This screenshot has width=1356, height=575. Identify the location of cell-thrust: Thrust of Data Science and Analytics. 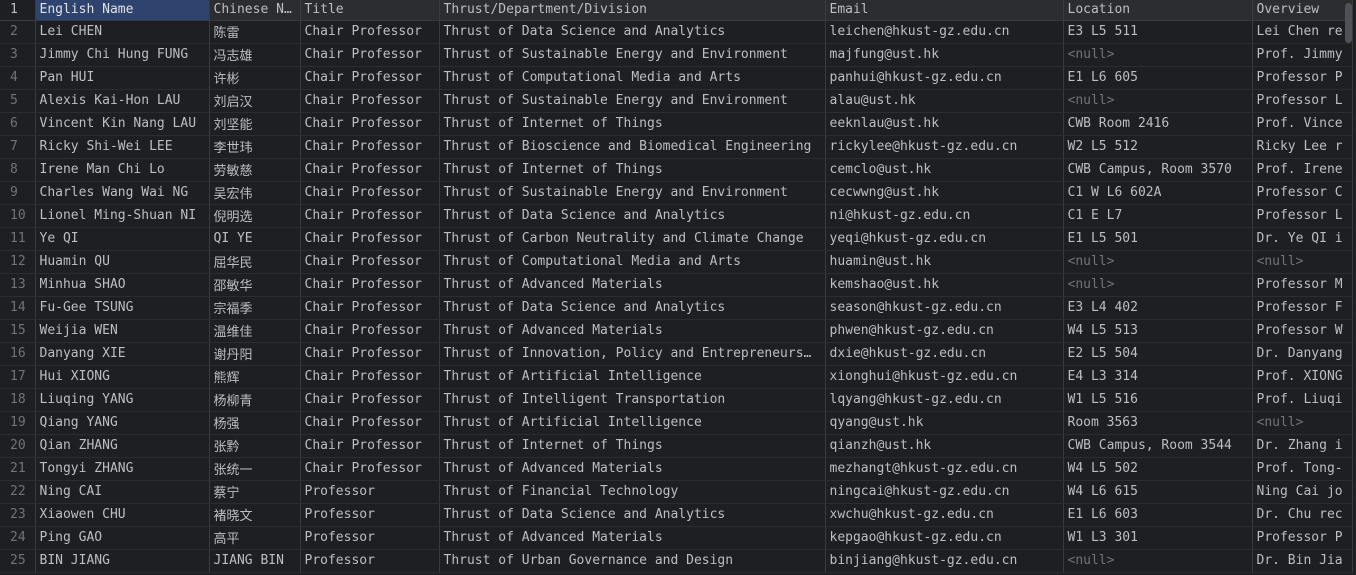
(632, 515).